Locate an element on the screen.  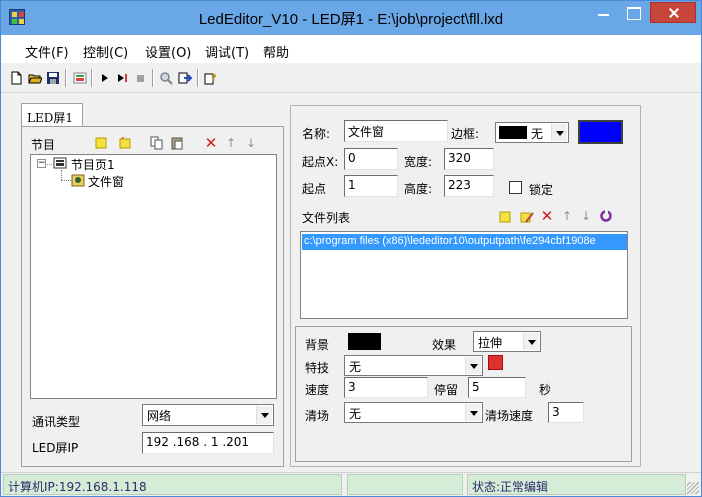
tab-led-screen-1: LED屏1 is located at coordinates (52, 115).